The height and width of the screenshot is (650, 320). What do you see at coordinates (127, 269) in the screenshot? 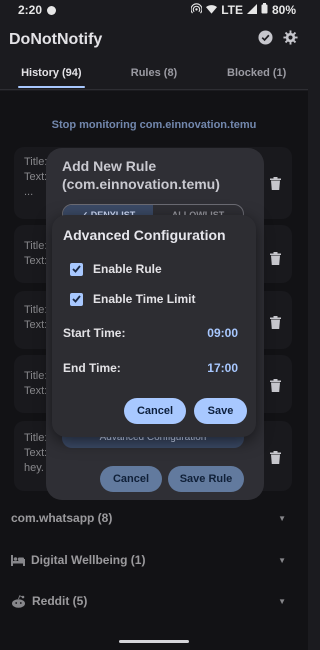
I see `enable-rule-label: Enable Rule` at bounding box center [127, 269].